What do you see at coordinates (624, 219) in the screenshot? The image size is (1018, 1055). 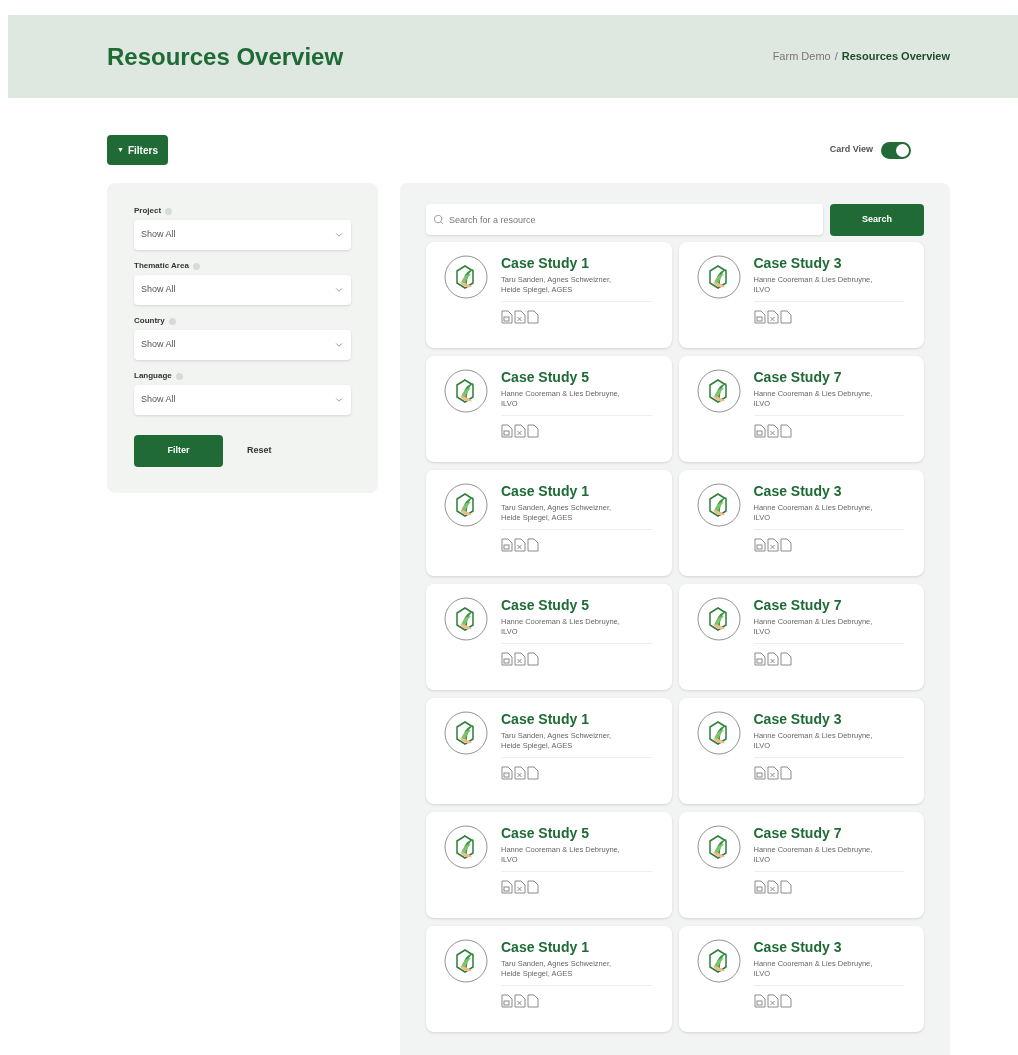 I see `search-field: Search for a resource` at bounding box center [624, 219].